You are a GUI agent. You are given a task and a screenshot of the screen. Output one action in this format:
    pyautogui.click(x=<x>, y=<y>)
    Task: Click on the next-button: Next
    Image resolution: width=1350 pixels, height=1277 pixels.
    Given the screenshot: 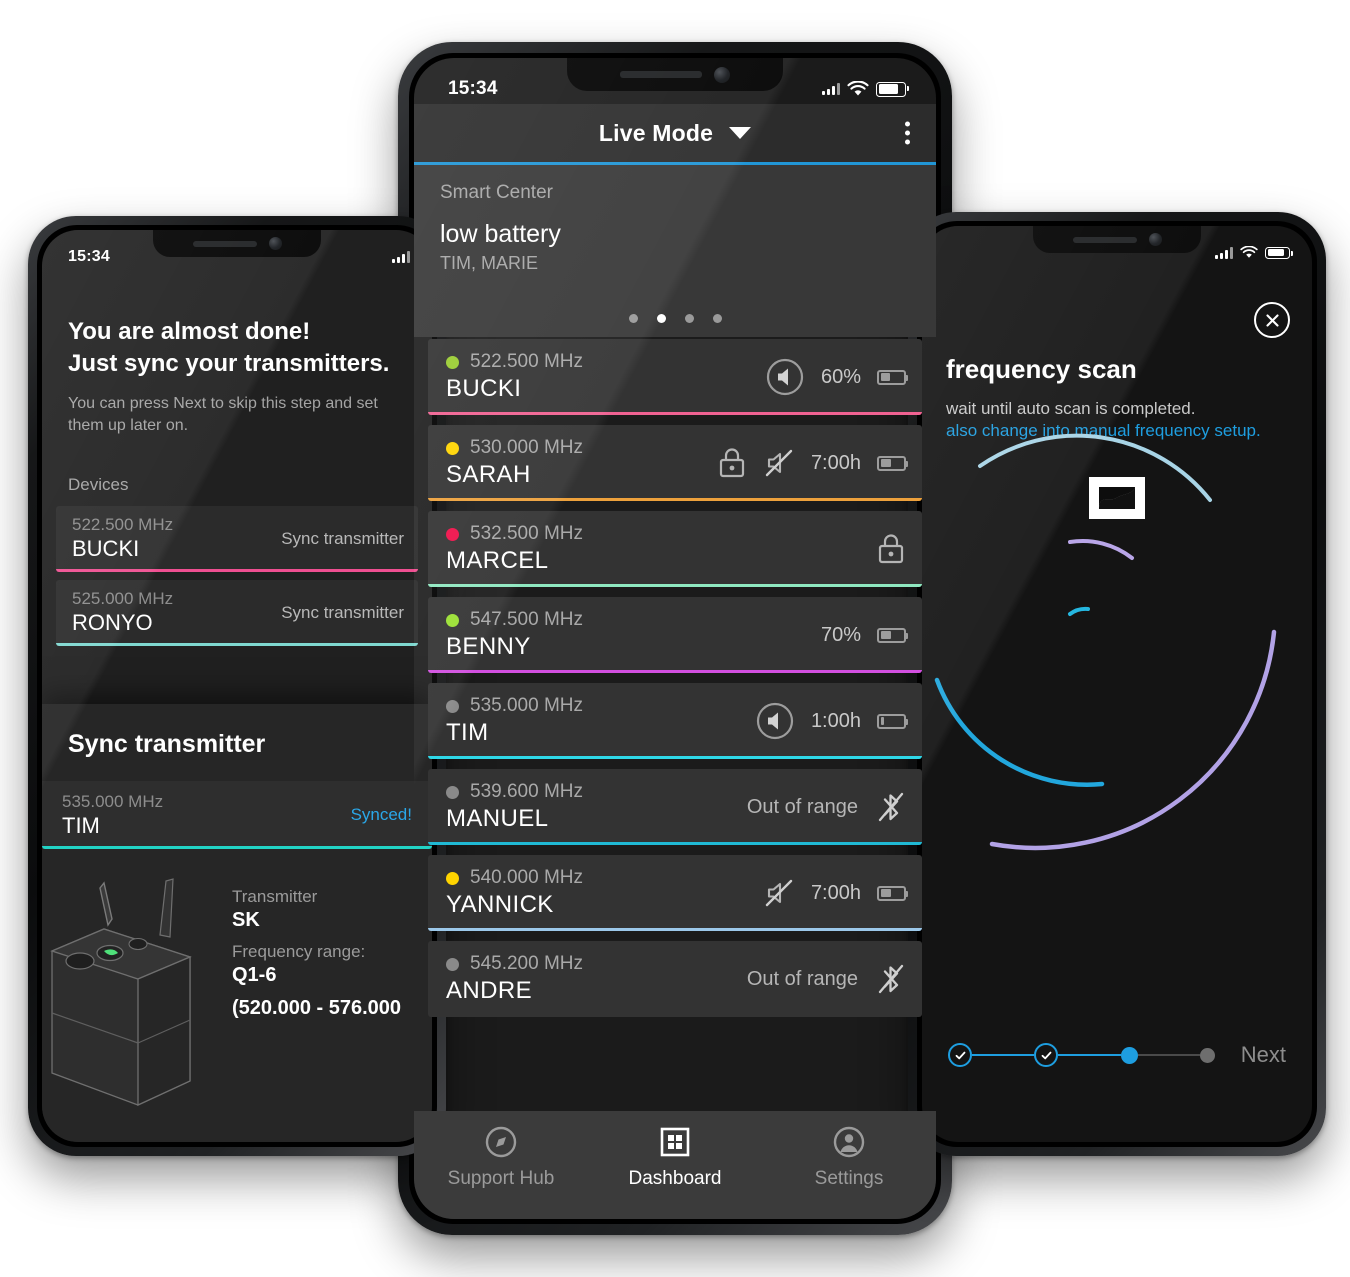 What is the action you would take?
    pyautogui.click(x=1263, y=1055)
    